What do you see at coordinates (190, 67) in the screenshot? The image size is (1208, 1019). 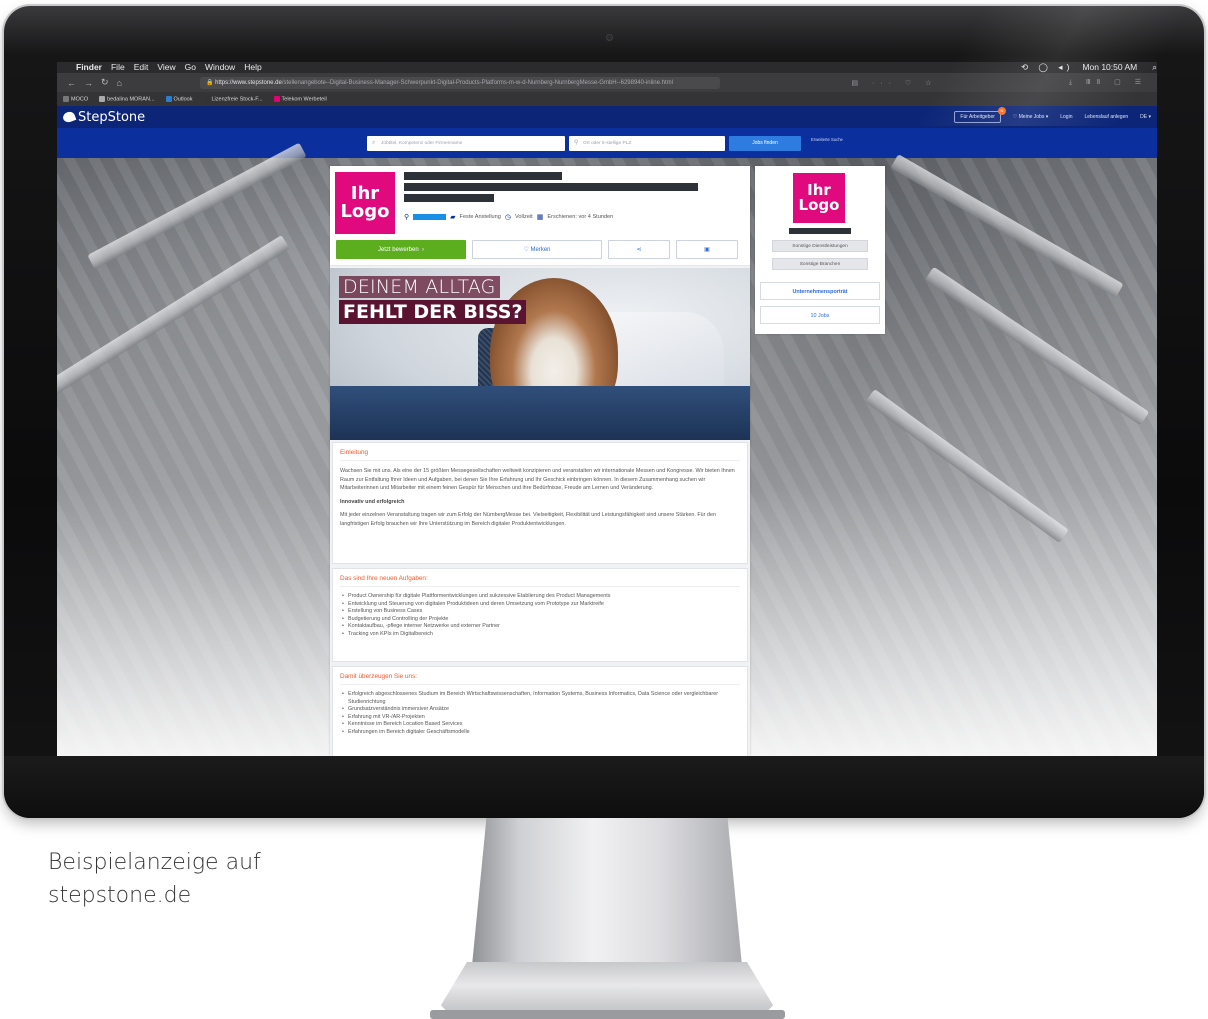 I see `menu-go: Go` at bounding box center [190, 67].